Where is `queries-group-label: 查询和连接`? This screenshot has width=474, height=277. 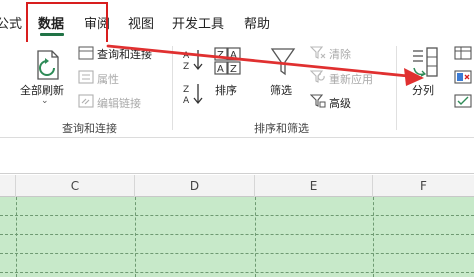 queries-group-label: 查询和连接 is located at coordinates (89, 128).